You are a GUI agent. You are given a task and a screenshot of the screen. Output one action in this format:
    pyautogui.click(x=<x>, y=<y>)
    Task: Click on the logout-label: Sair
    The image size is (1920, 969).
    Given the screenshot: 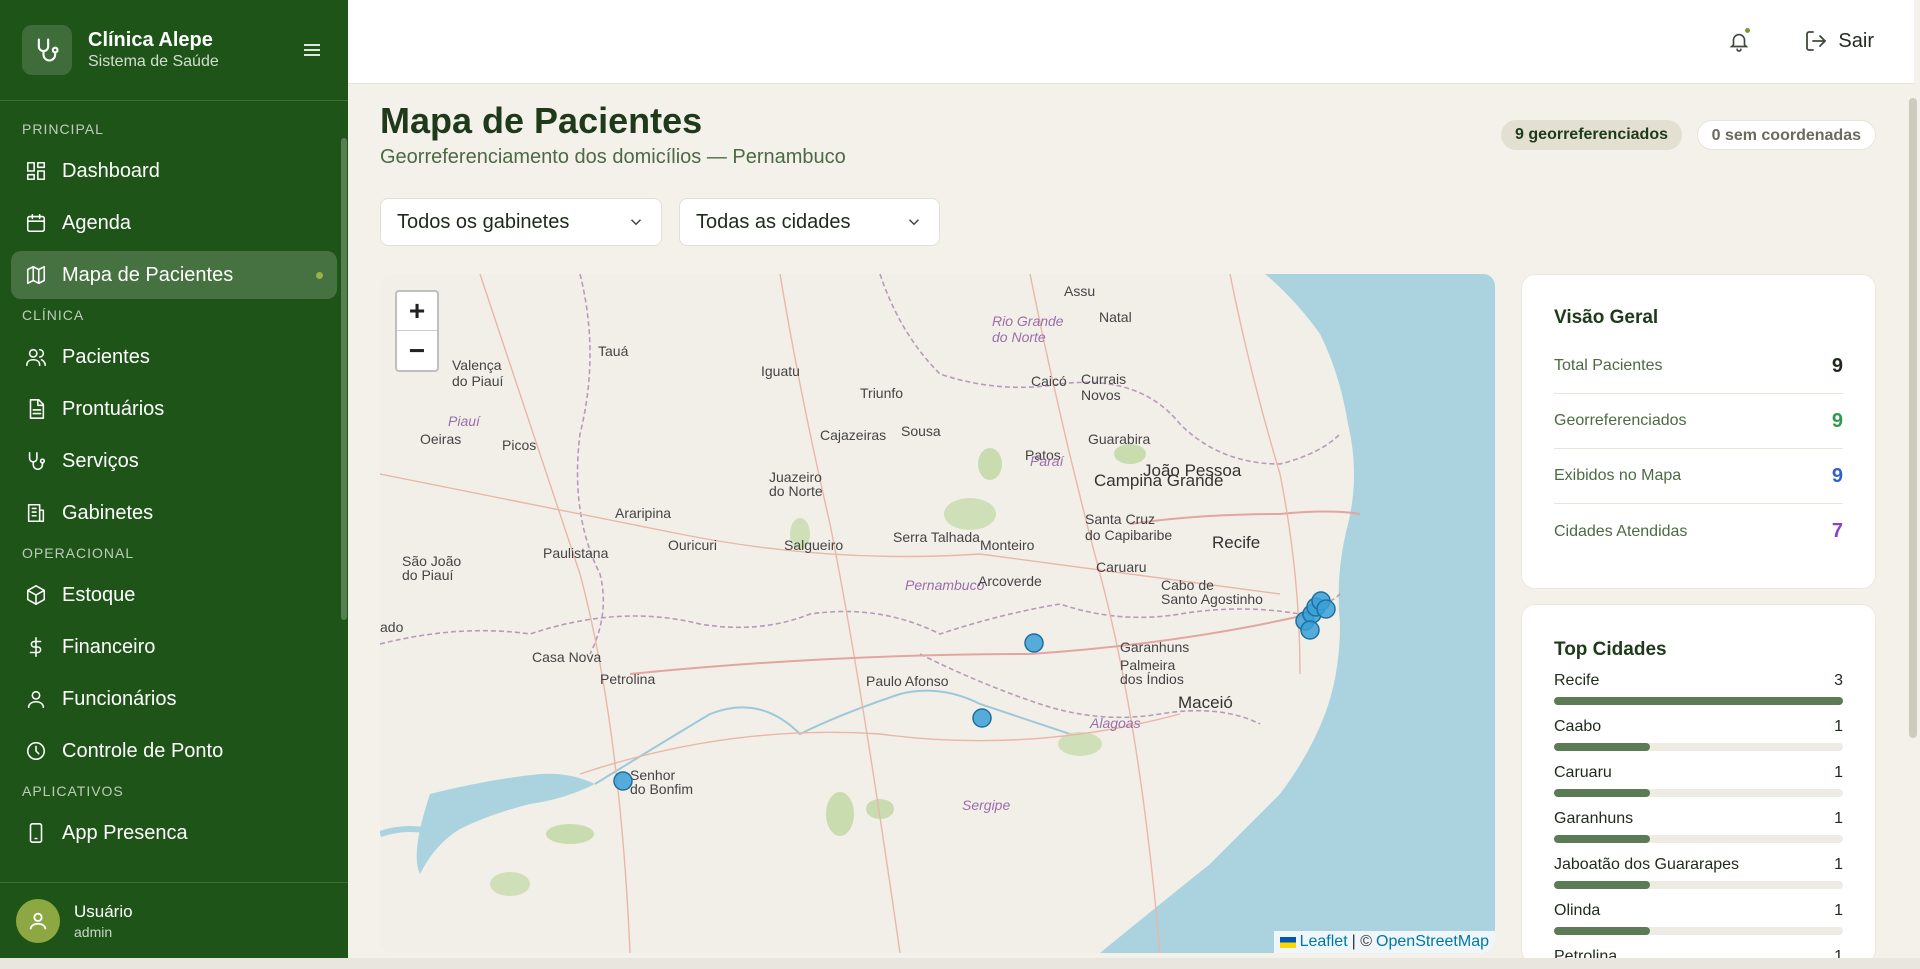 What is the action you would take?
    pyautogui.click(x=1856, y=40)
    